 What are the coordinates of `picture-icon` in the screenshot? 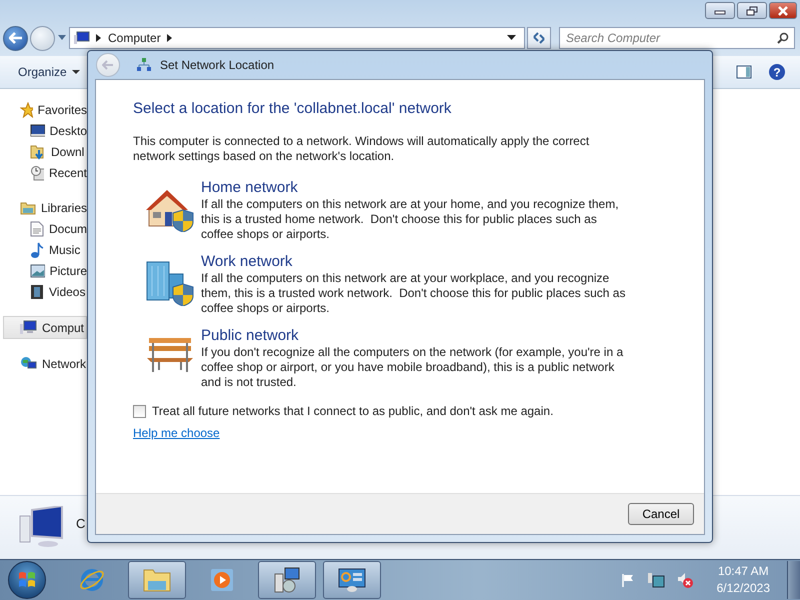 It's located at (37, 271).